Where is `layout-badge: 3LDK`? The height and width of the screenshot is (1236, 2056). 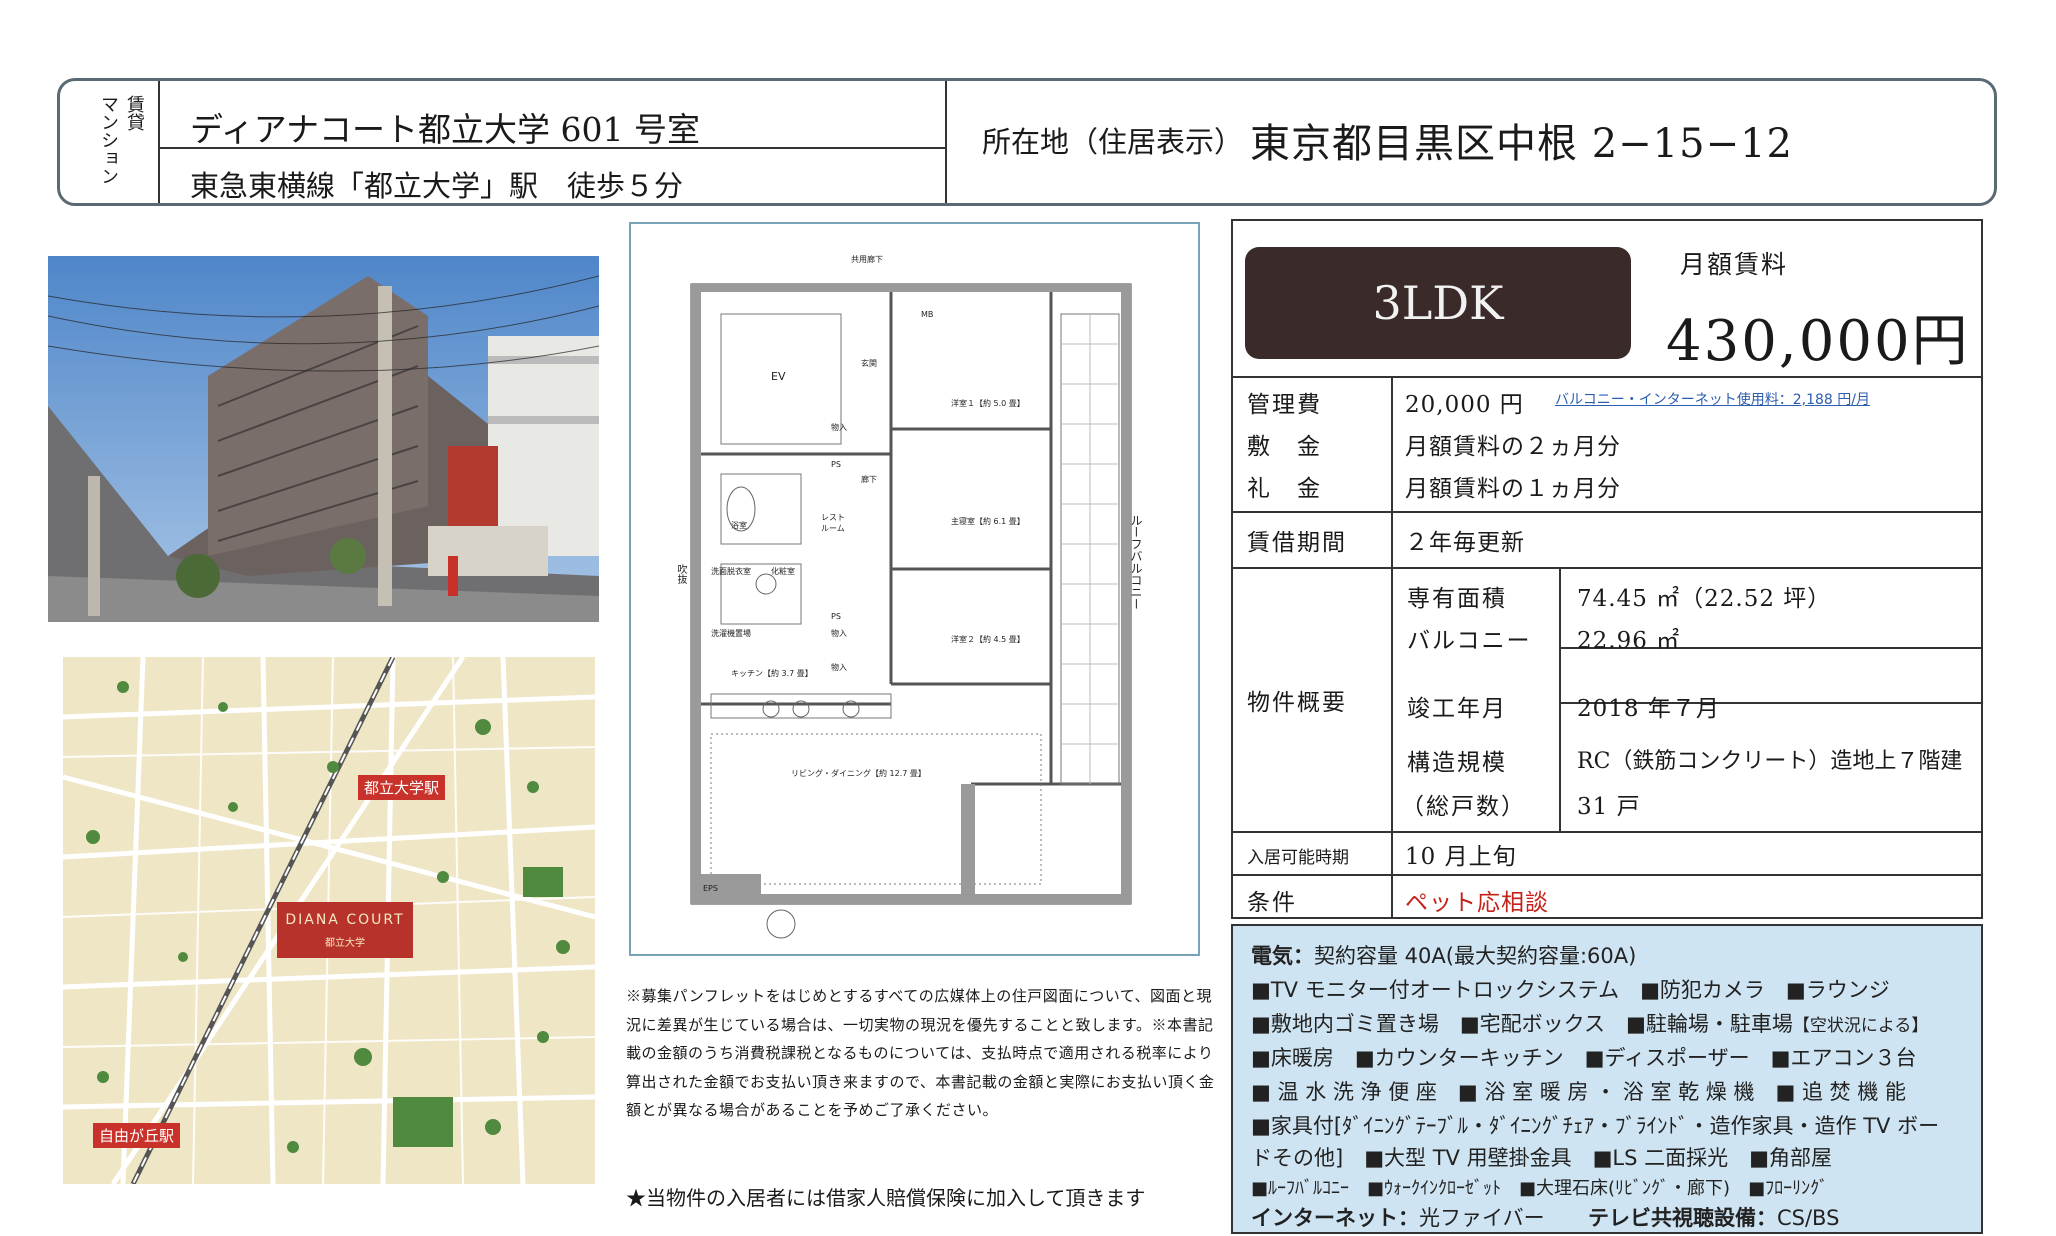 layout-badge: 3LDK is located at coordinates (1438, 303).